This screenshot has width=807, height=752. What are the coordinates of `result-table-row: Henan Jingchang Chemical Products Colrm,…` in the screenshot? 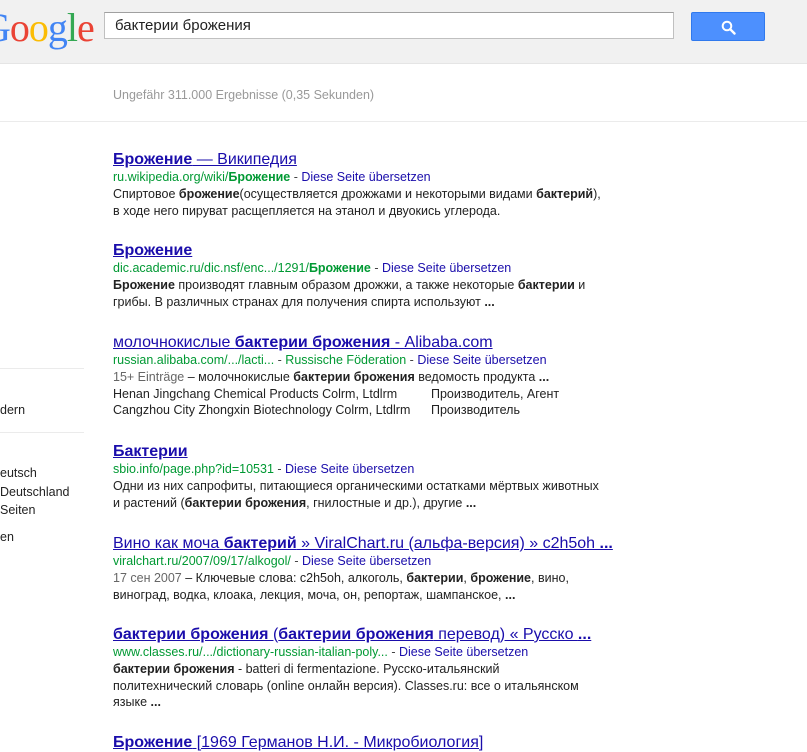 It's located at (373, 394).